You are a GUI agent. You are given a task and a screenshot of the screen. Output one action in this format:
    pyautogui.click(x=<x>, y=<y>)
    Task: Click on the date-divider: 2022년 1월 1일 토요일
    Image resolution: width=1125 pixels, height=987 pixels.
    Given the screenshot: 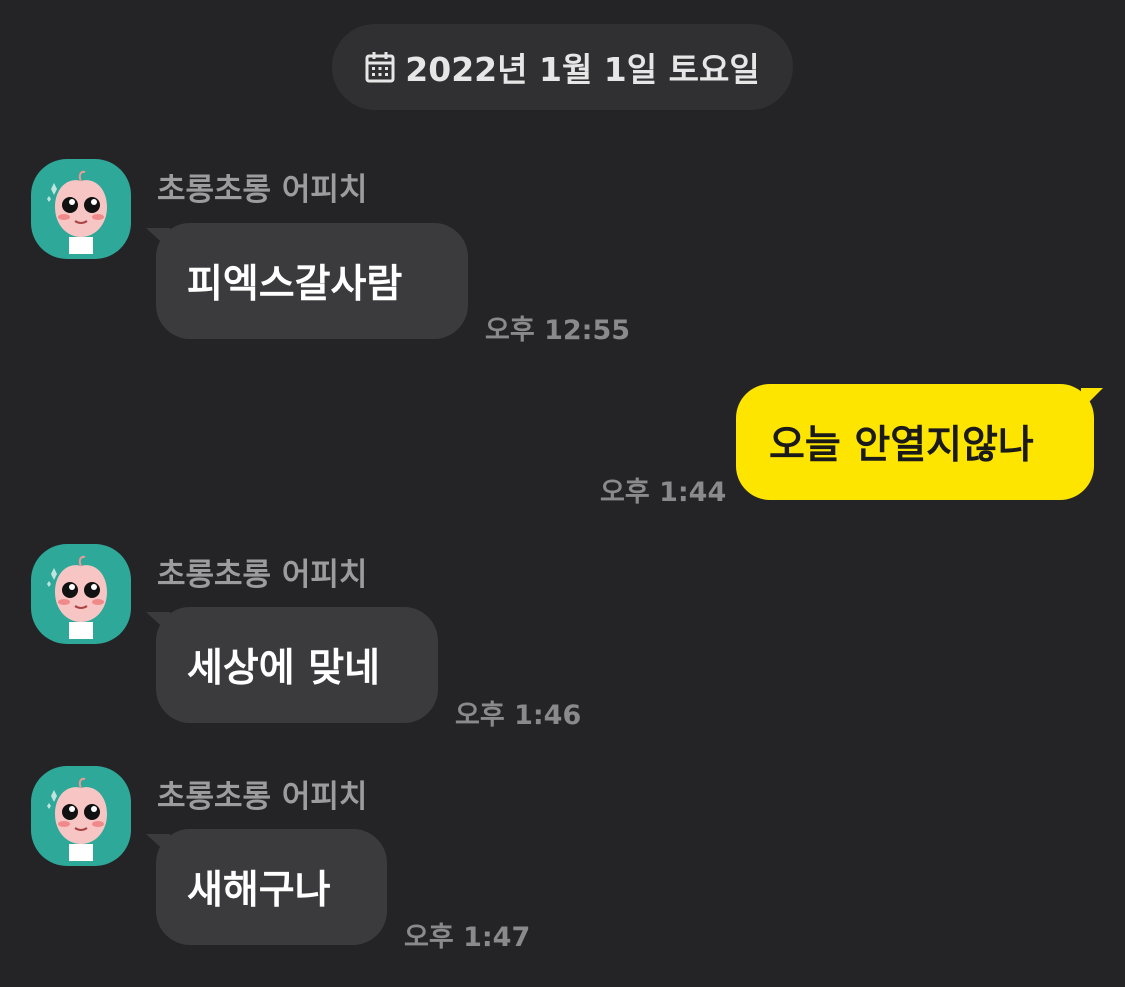 What is the action you would take?
    pyautogui.click(x=562, y=67)
    